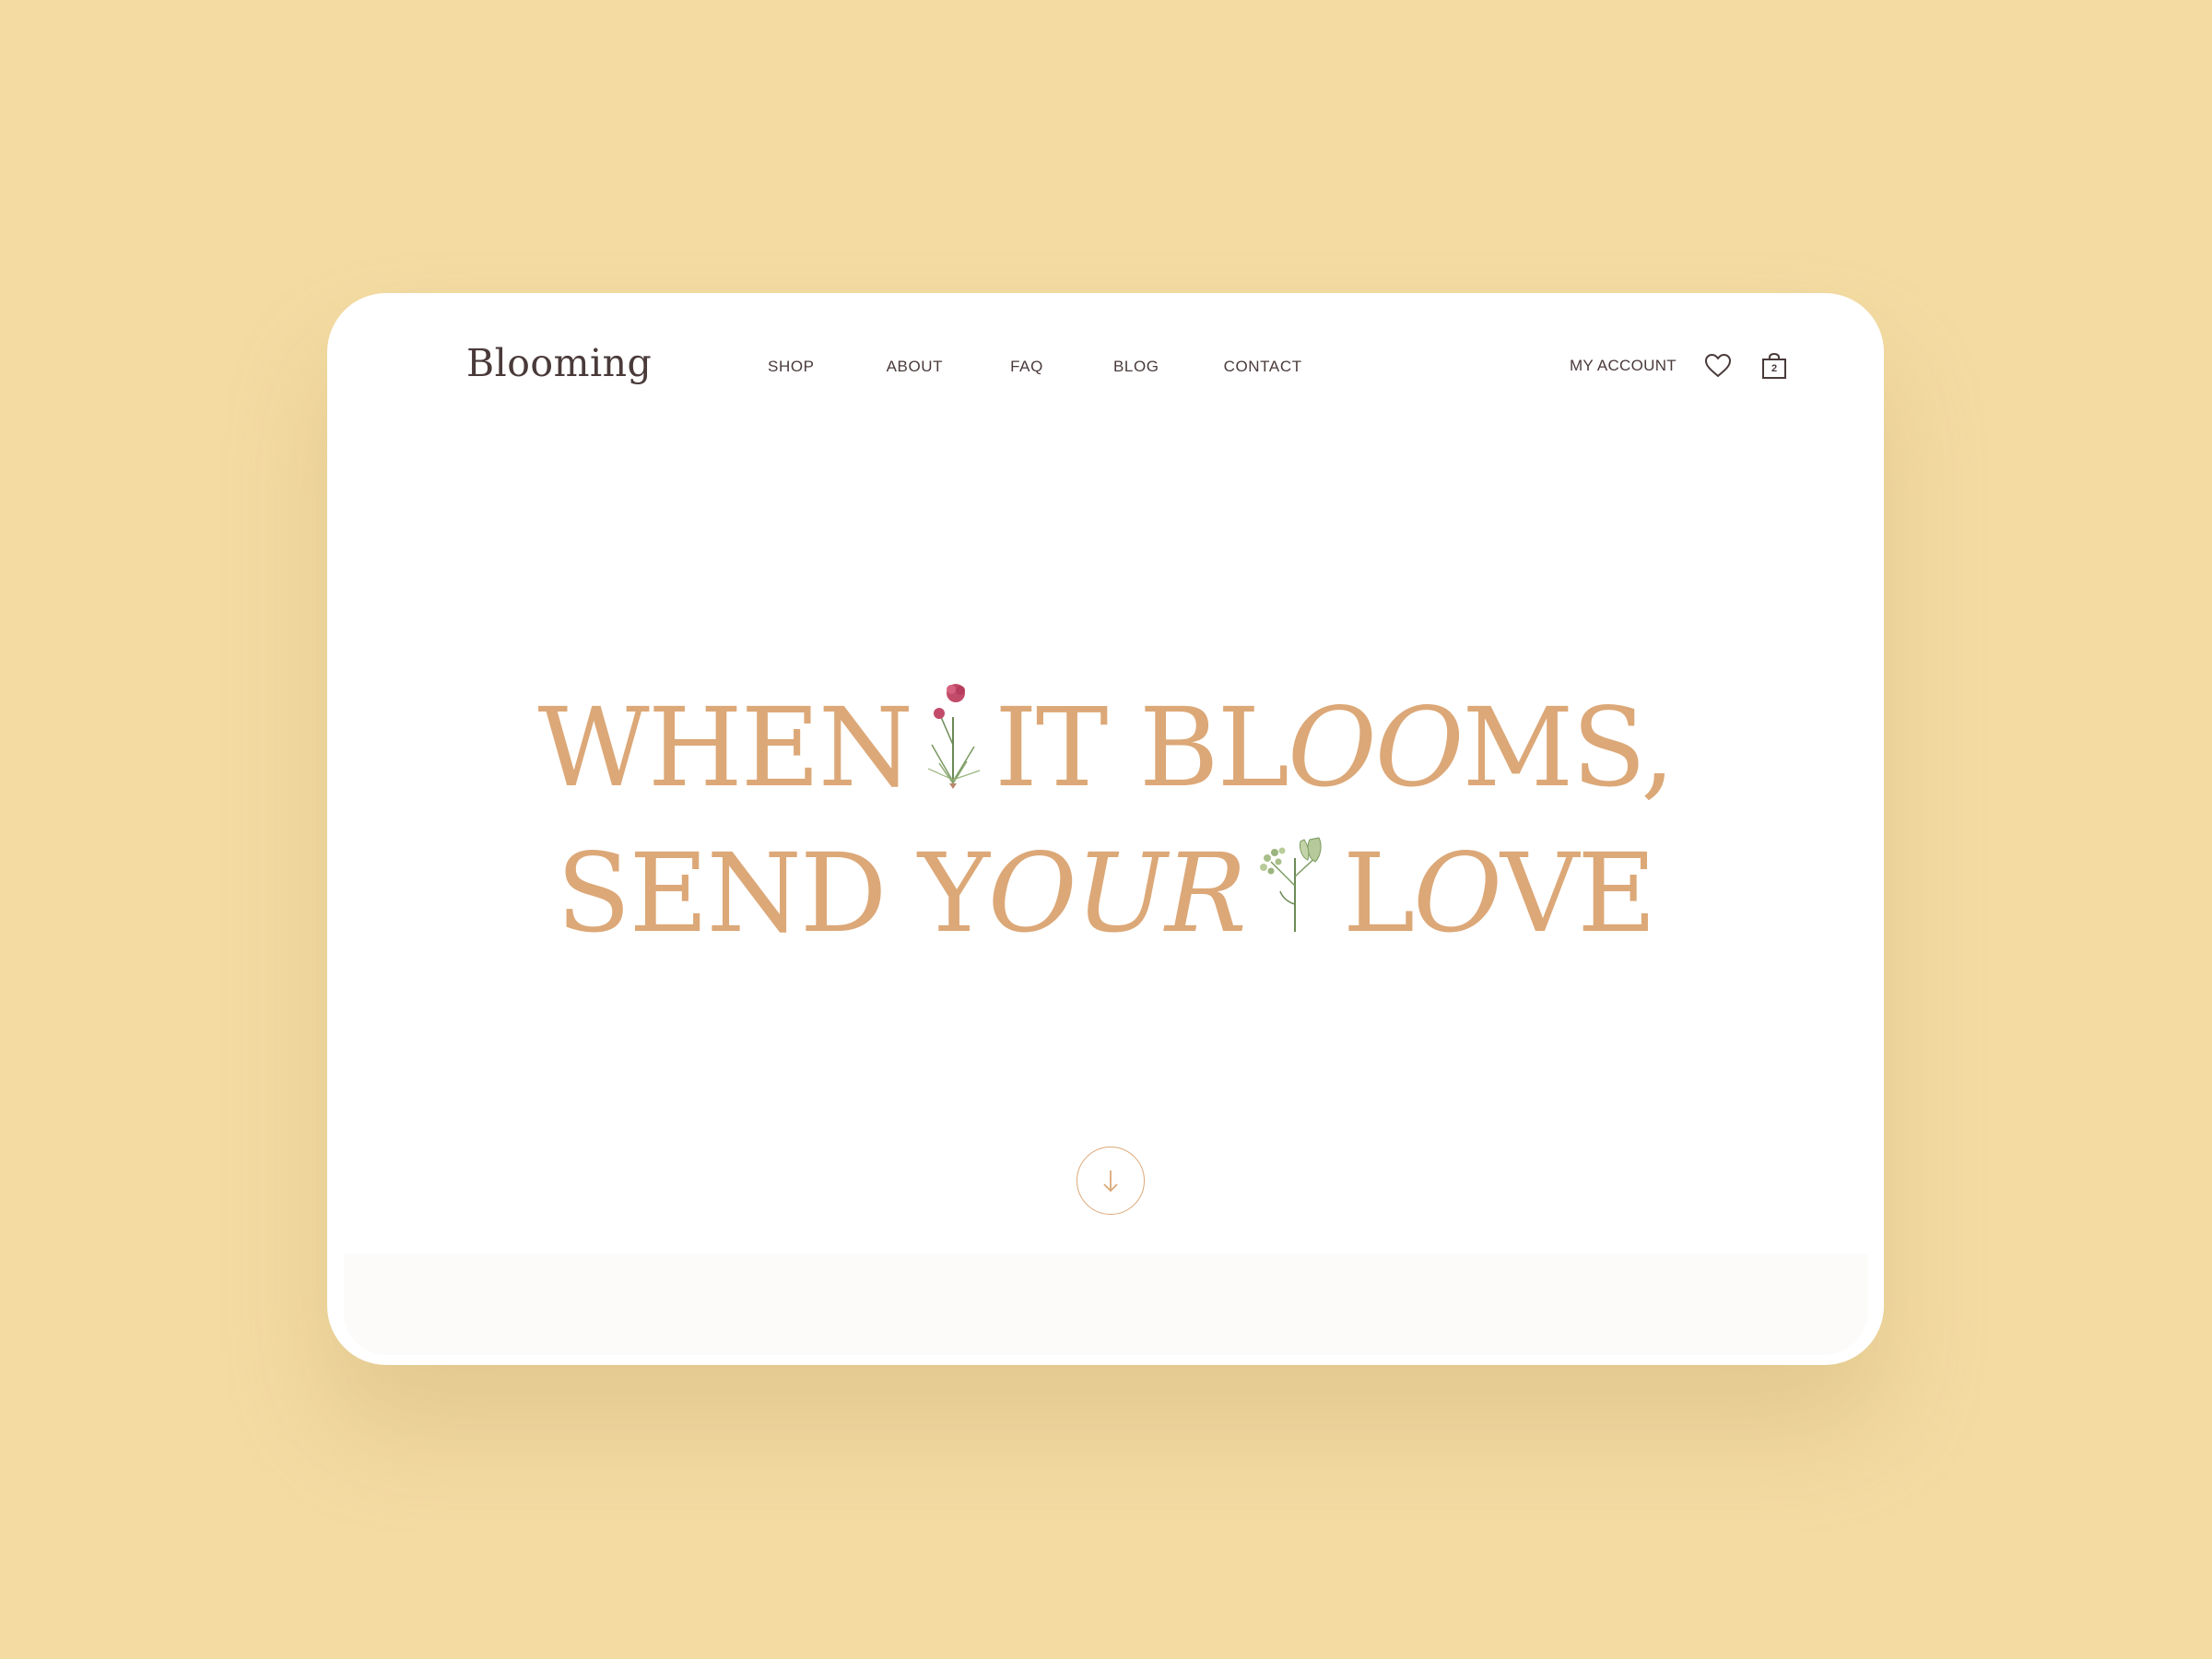 This screenshot has width=2212, height=1659. What do you see at coordinates (953, 749) in the screenshot?
I see `pink-flower-illustration` at bounding box center [953, 749].